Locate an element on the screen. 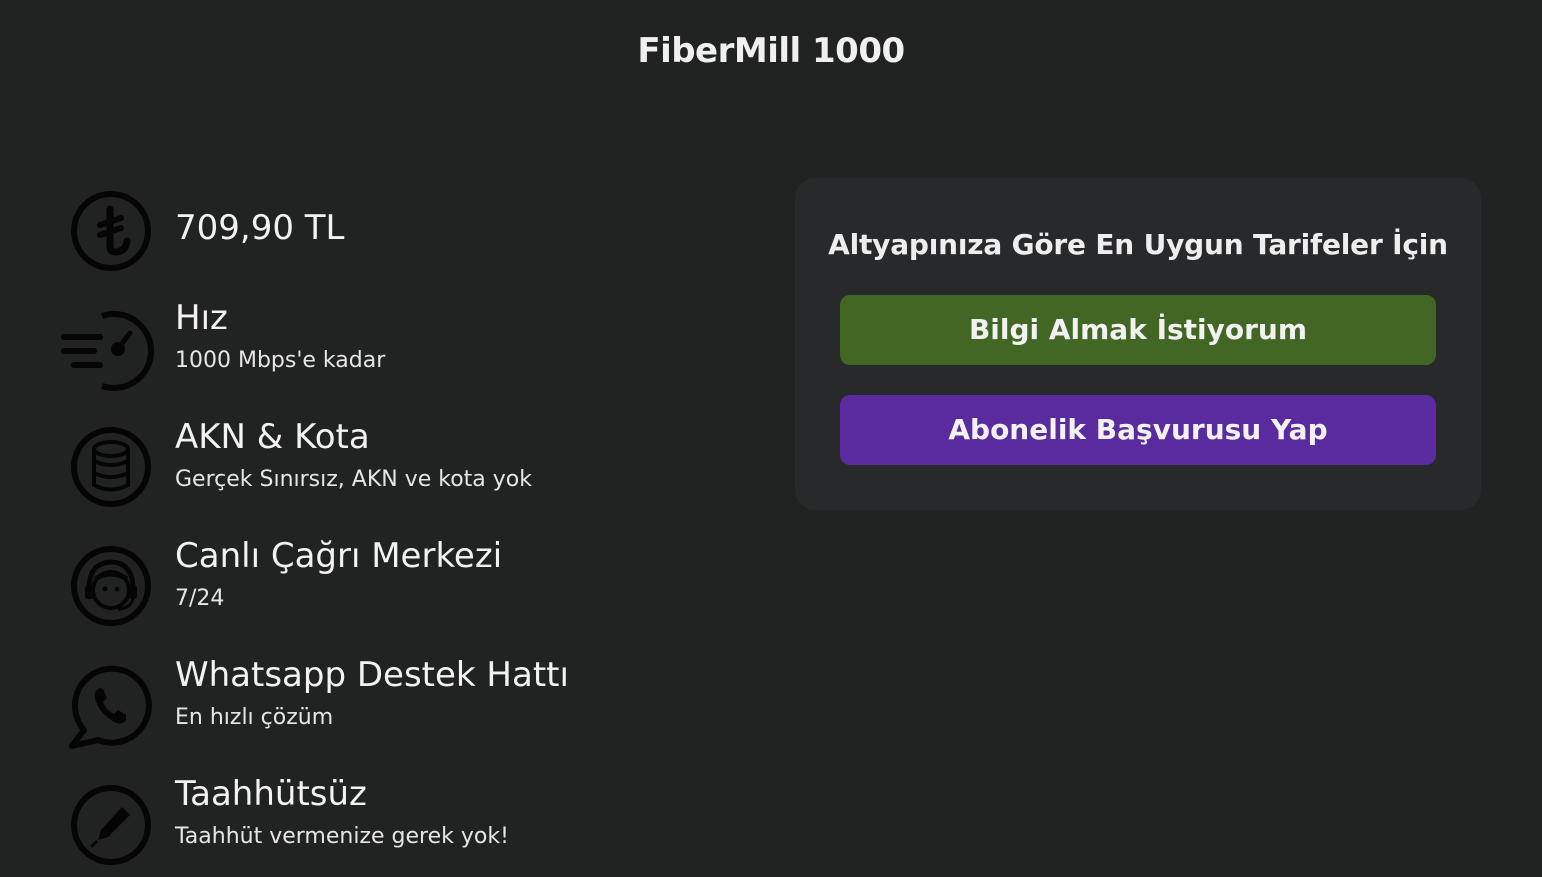  subscribe-button: Abonelik Başvurusu Yap is located at coordinates (1138, 430).